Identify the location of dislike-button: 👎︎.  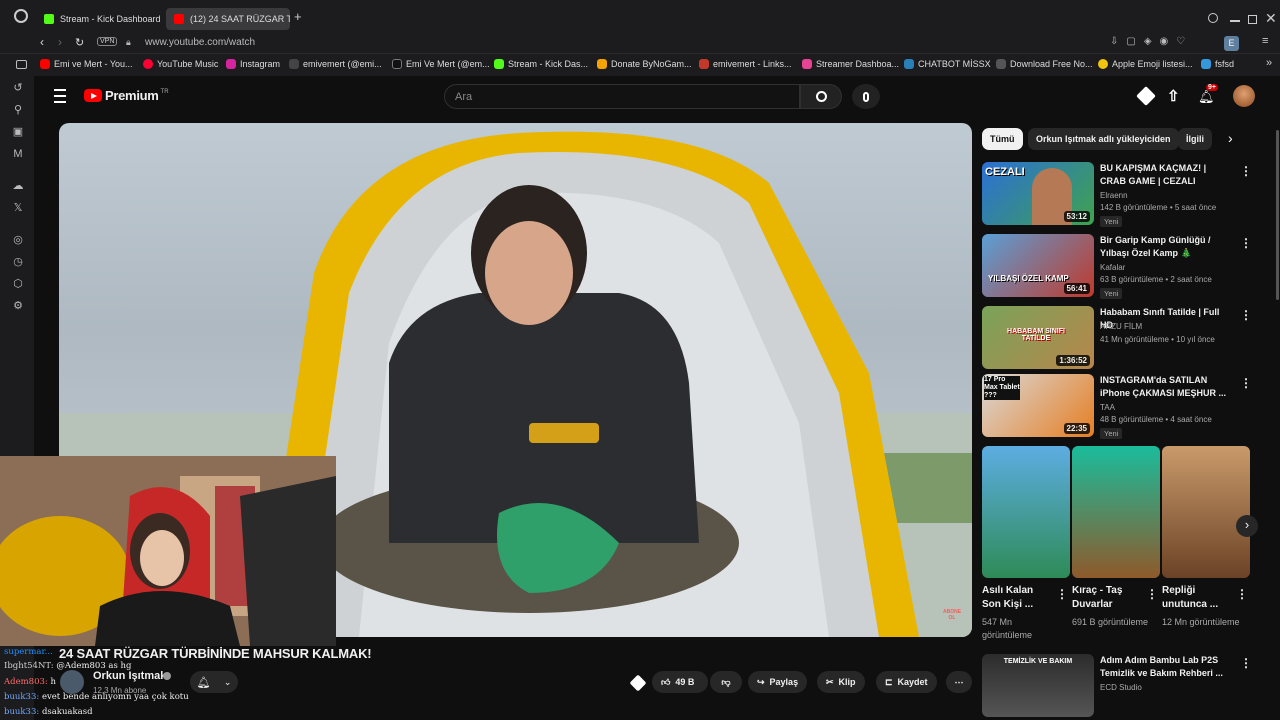
(726, 682).